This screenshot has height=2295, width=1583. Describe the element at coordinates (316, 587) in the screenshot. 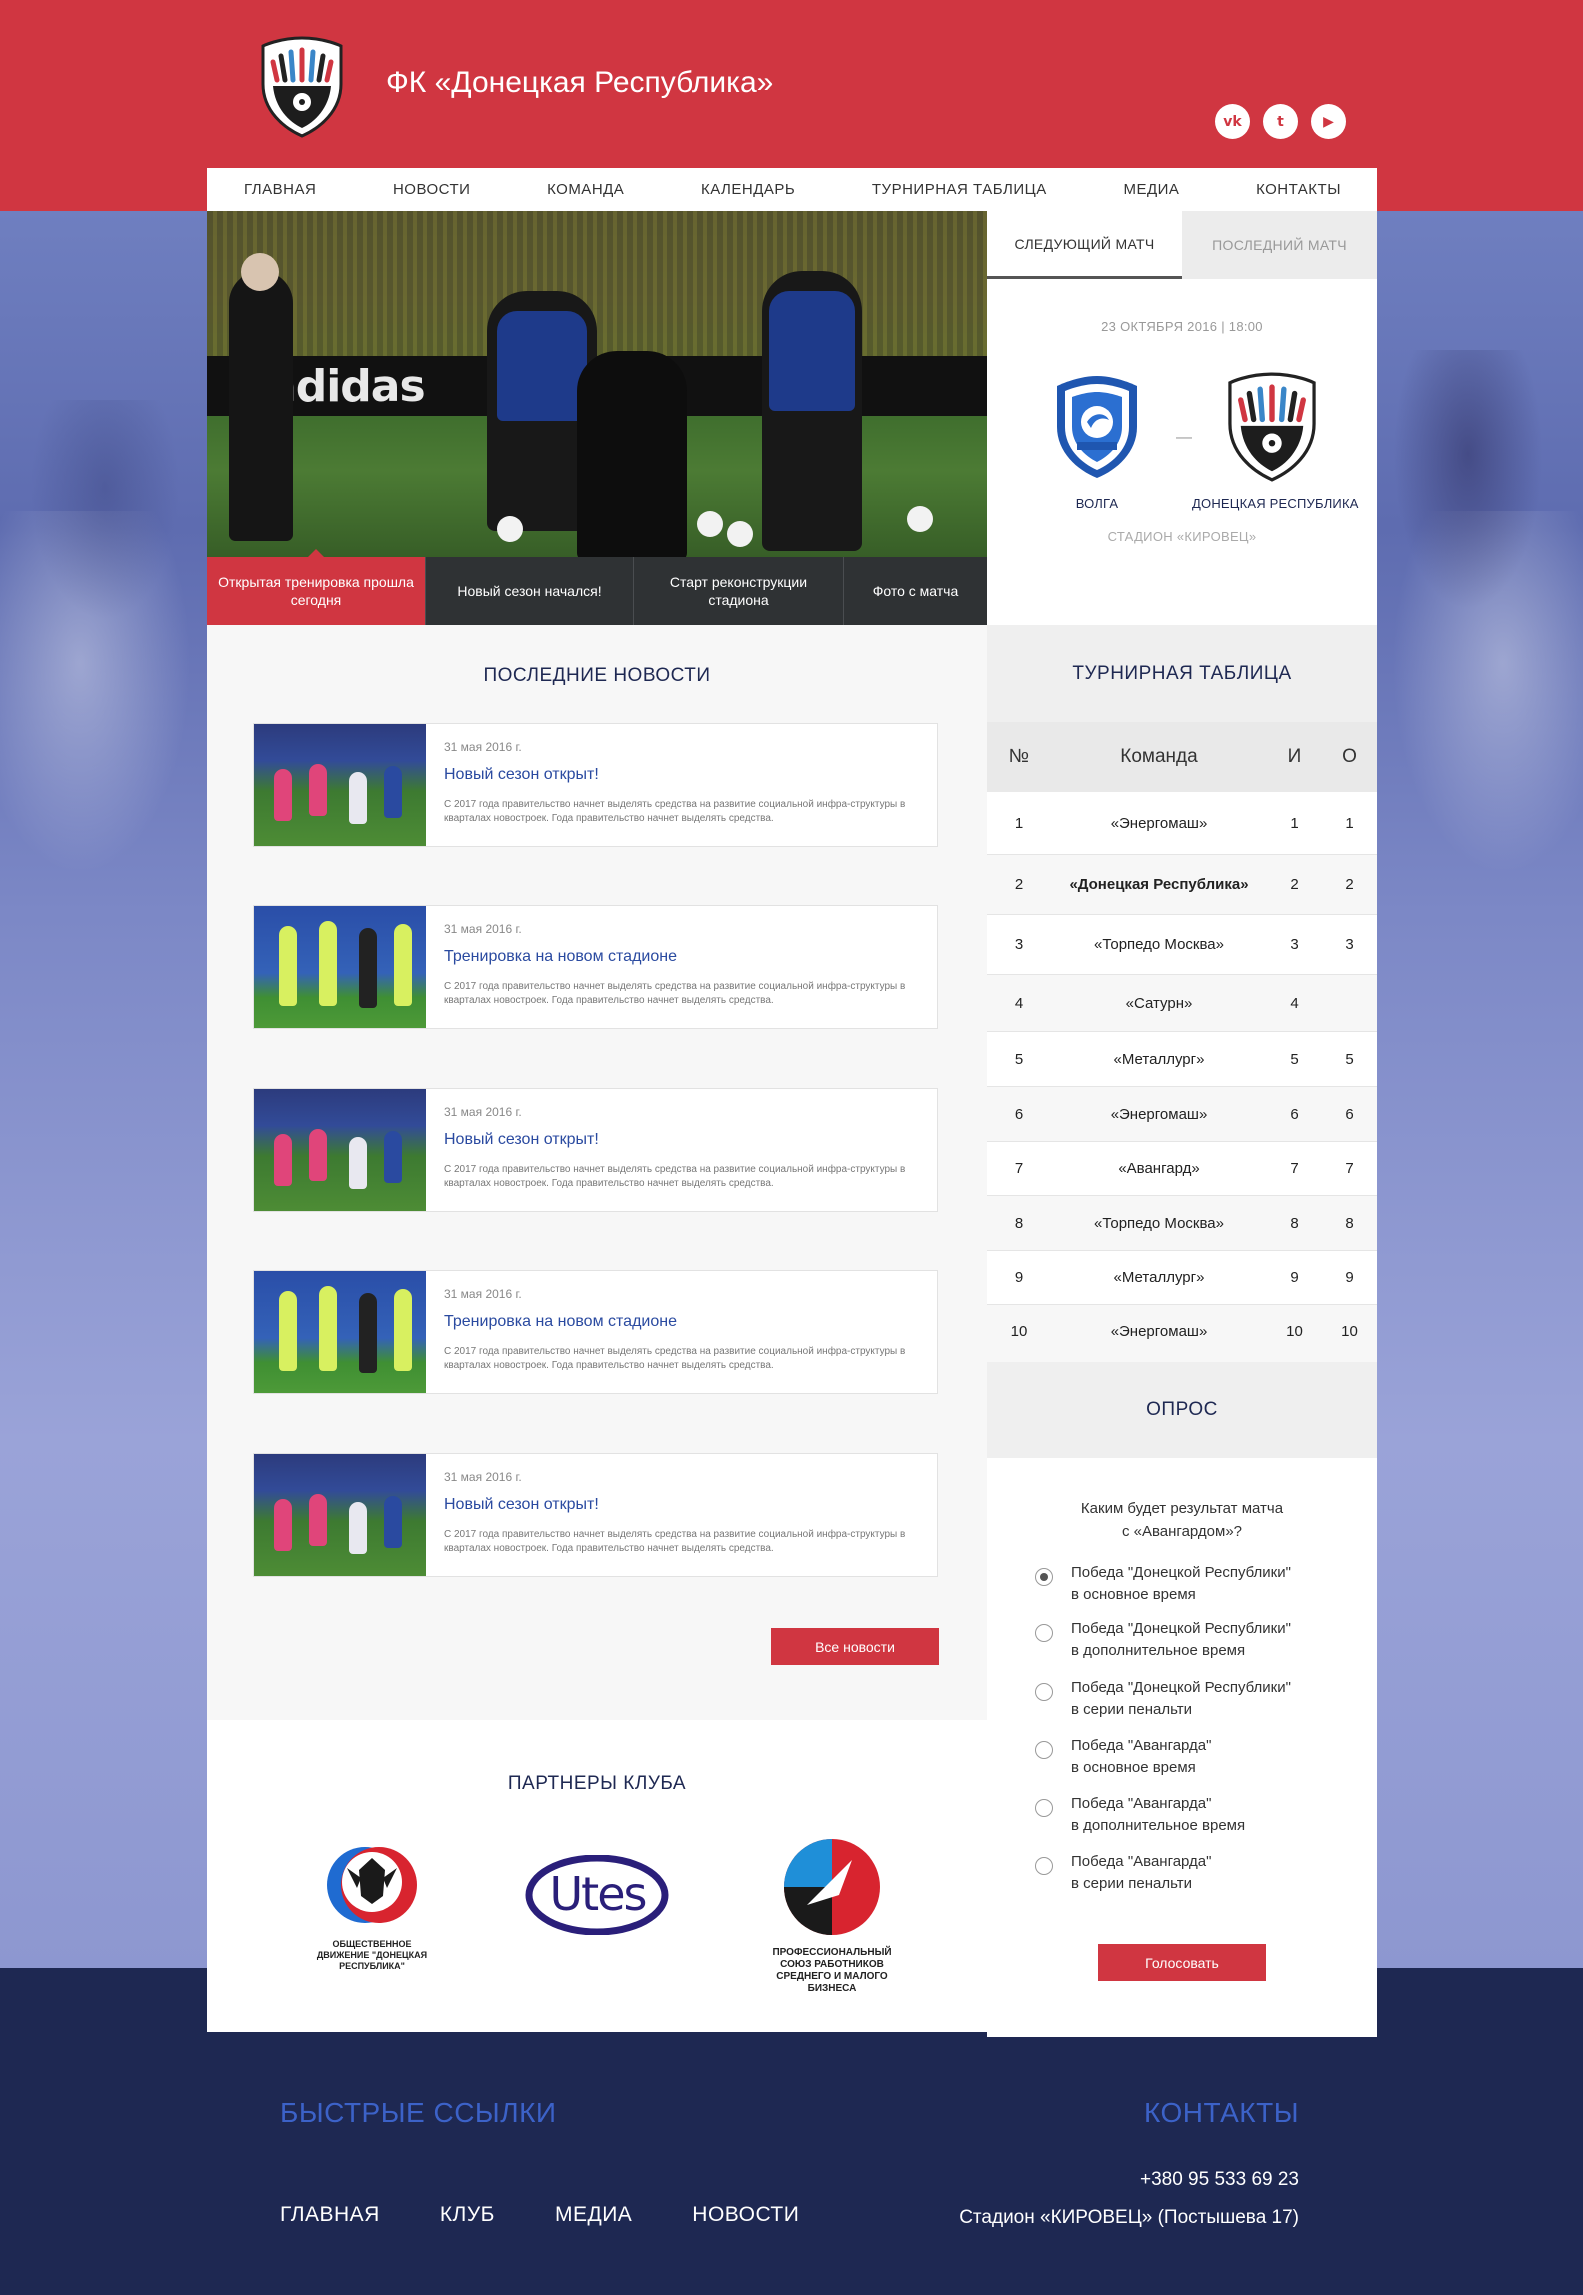

I see `slider-tab-training: Открытая тренировка прошла сегодня` at that location.